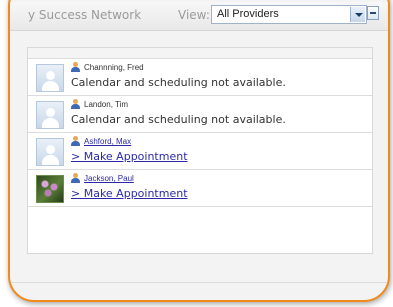  What do you see at coordinates (106, 104) in the screenshot?
I see `provider-name: Landon, Tim` at bounding box center [106, 104].